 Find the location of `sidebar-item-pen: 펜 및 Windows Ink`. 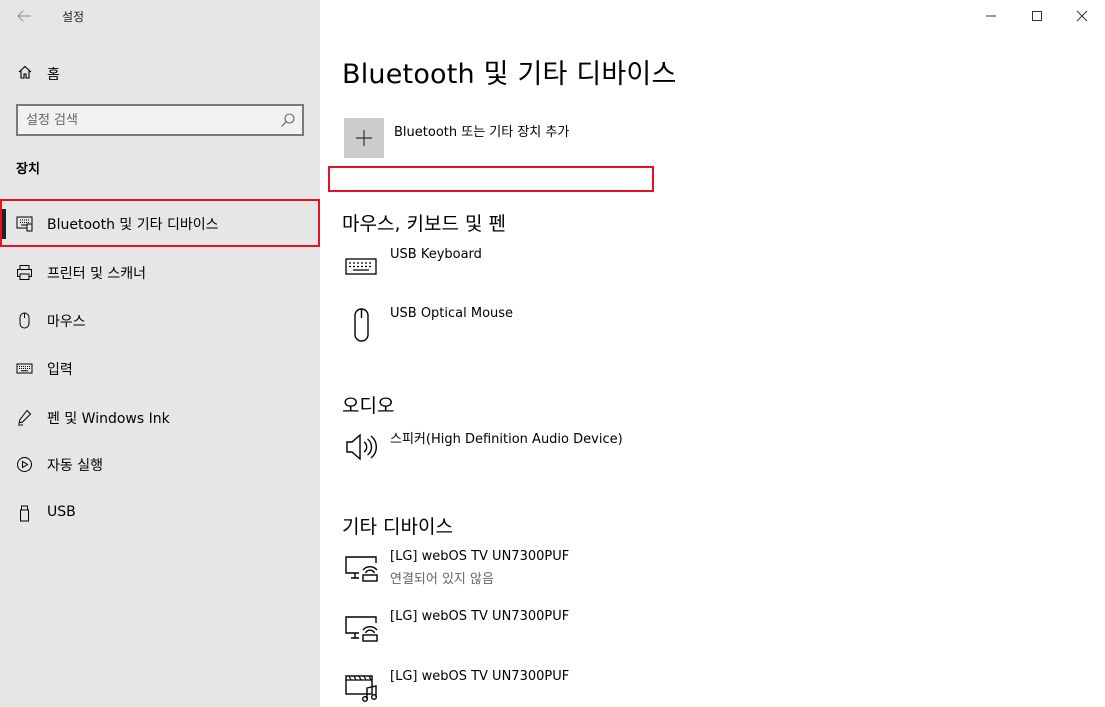

sidebar-item-pen: 펜 및 Windows Ink is located at coordinates (160, 417).